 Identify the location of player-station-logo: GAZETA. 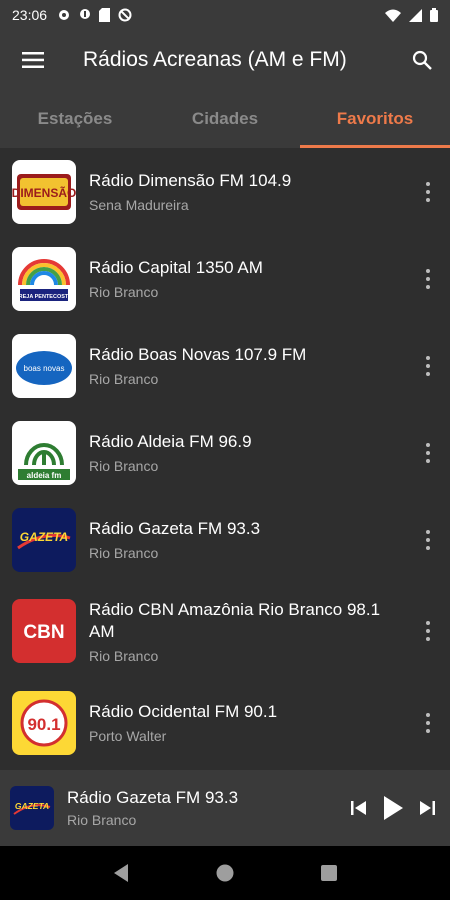
(32, 808).